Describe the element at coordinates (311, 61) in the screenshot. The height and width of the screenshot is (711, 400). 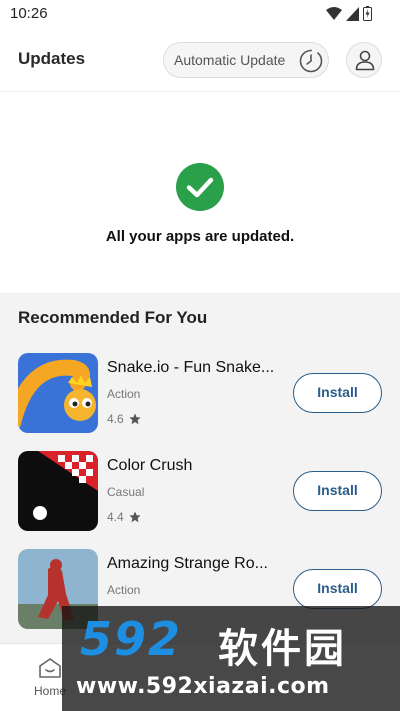
I see `clock-icon` at that location.